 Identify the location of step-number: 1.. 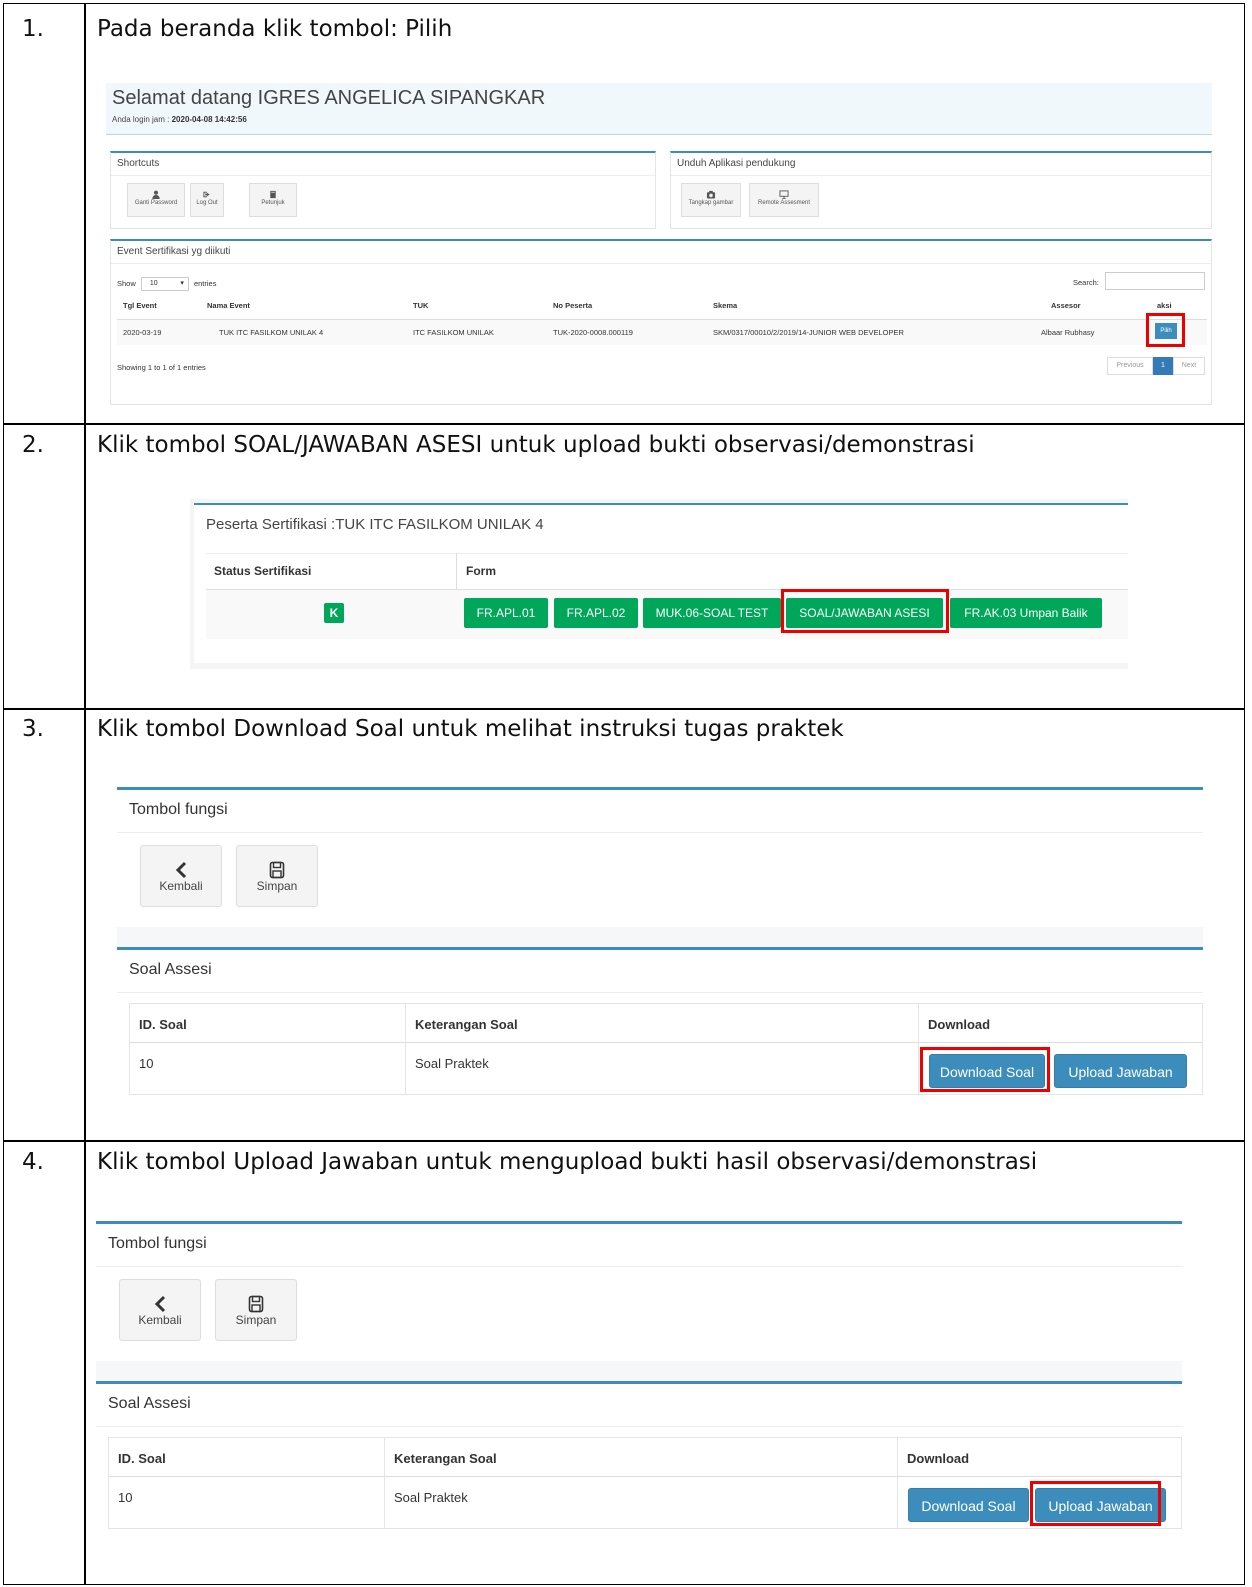
(33, 29).